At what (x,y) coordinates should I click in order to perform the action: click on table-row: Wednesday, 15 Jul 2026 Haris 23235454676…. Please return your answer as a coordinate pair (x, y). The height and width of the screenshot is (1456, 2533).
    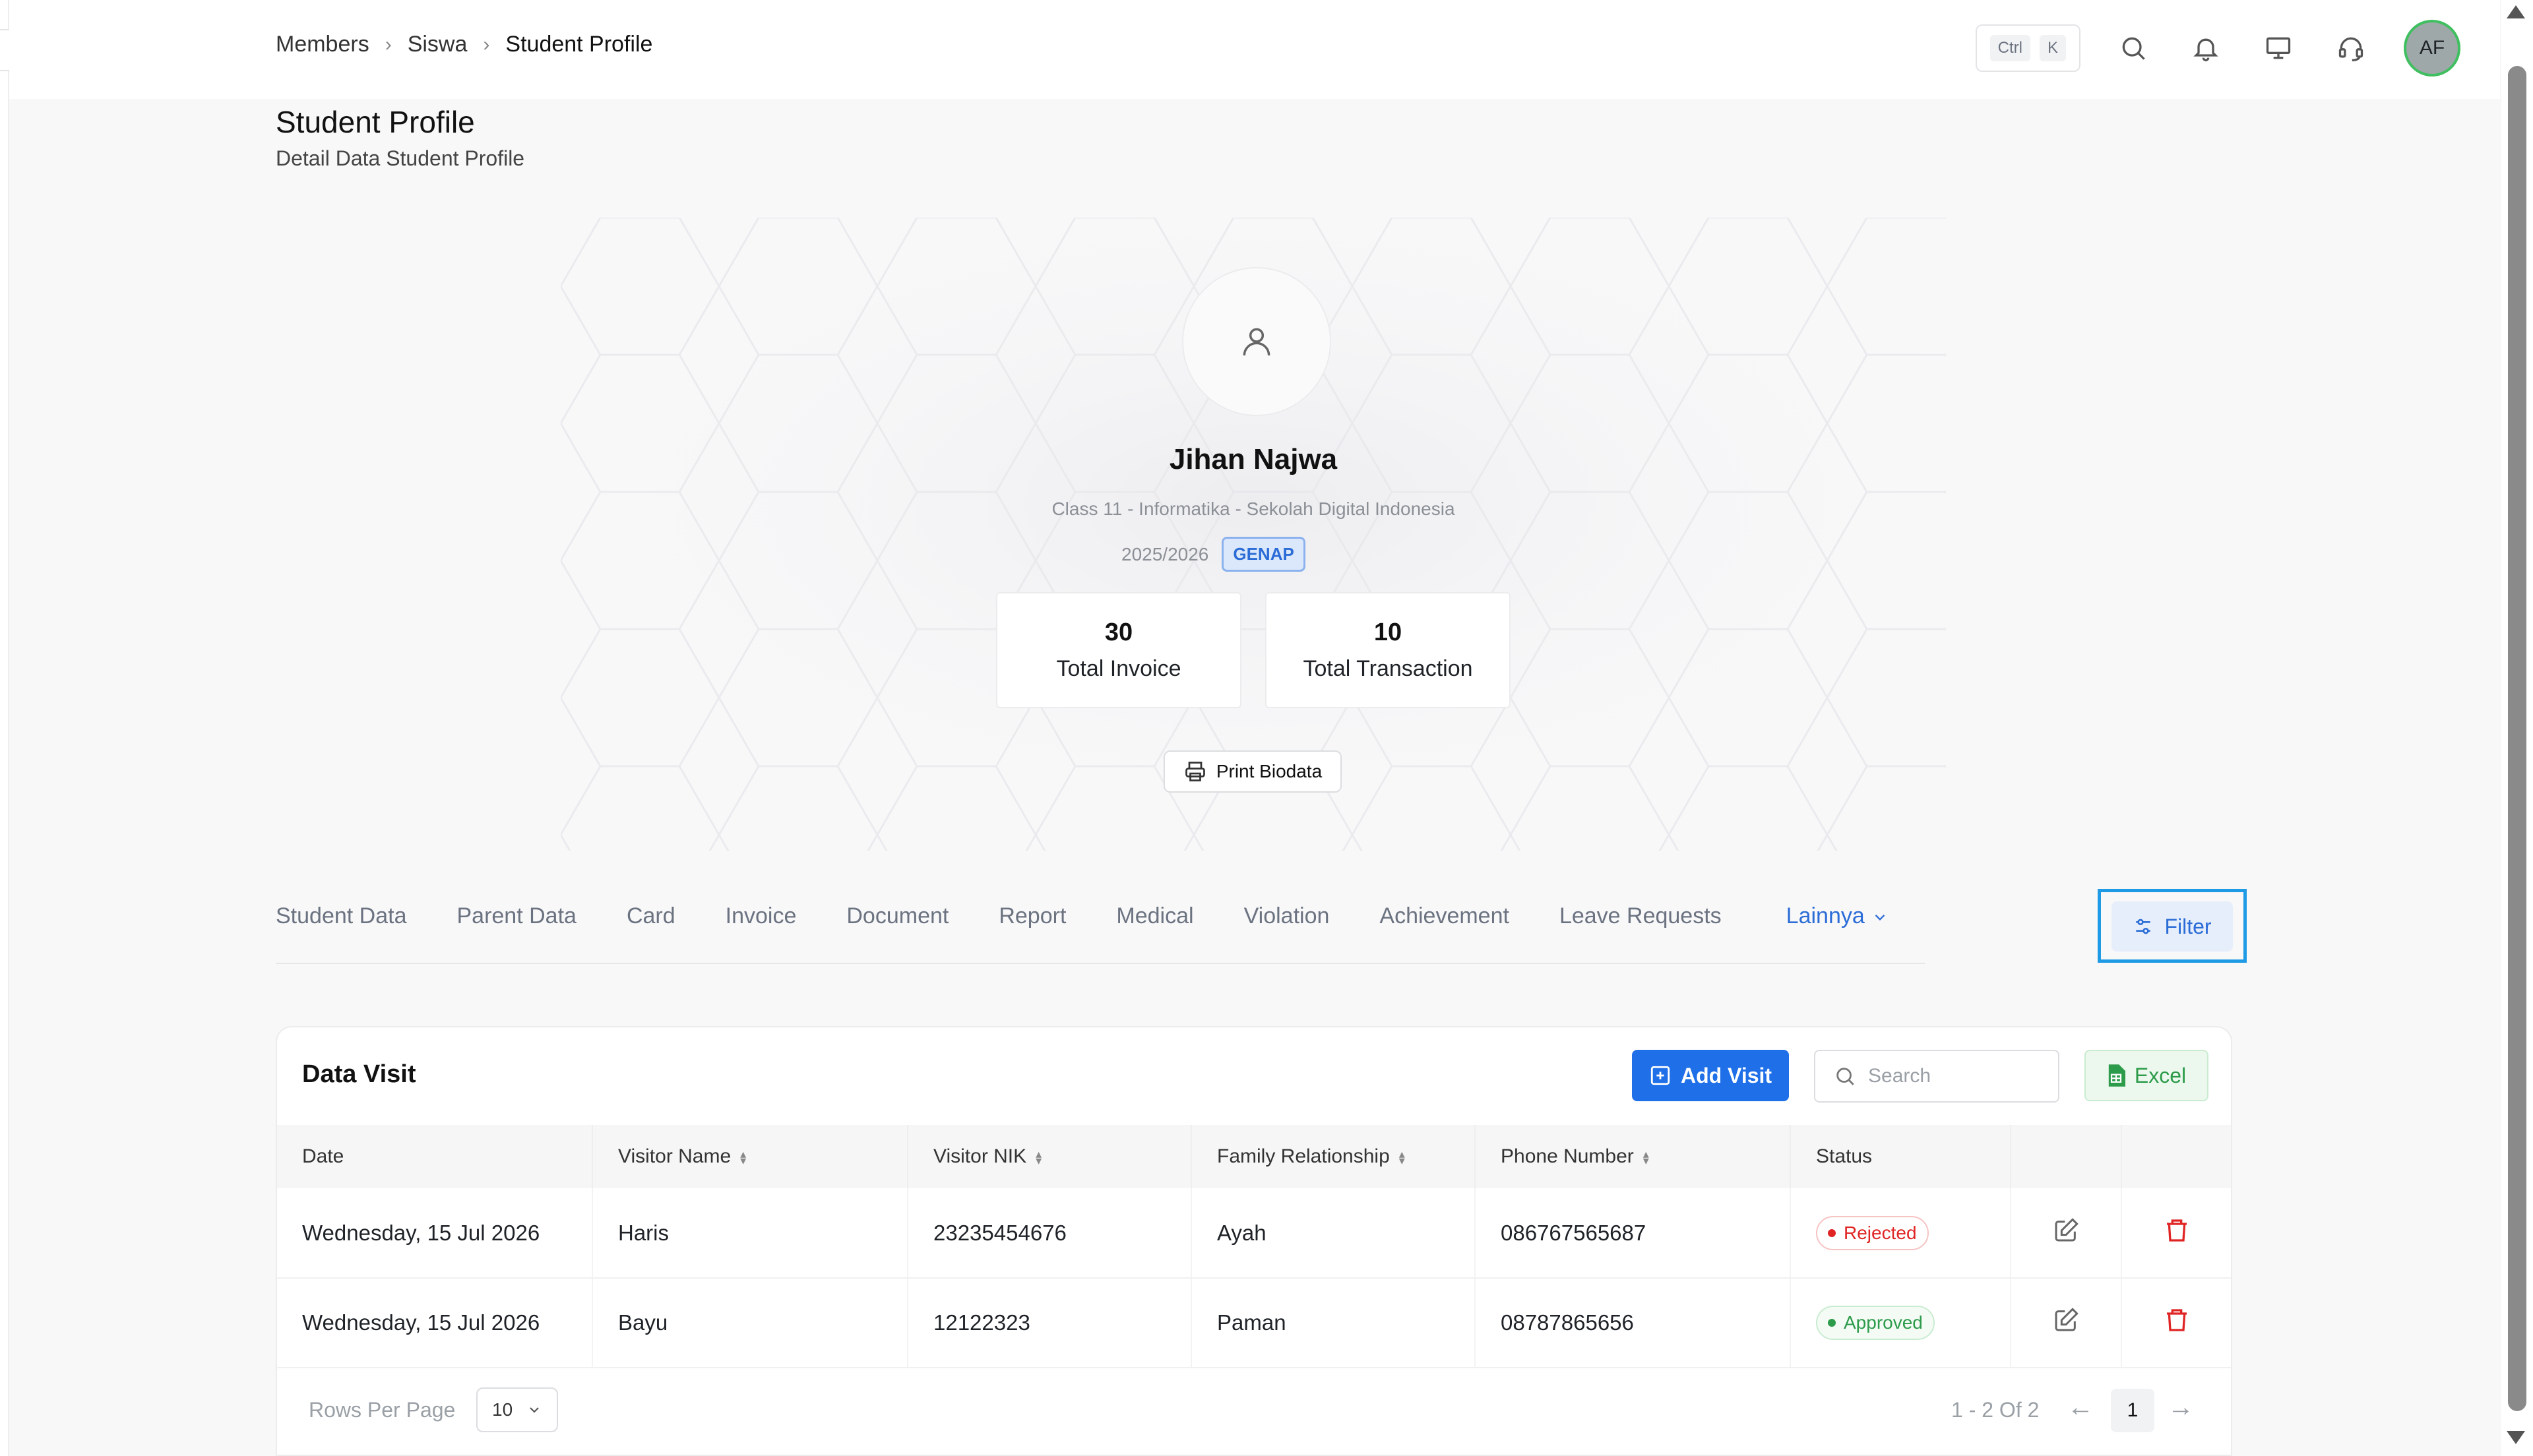
    Looking at the image, I should click on (1254, 1233).